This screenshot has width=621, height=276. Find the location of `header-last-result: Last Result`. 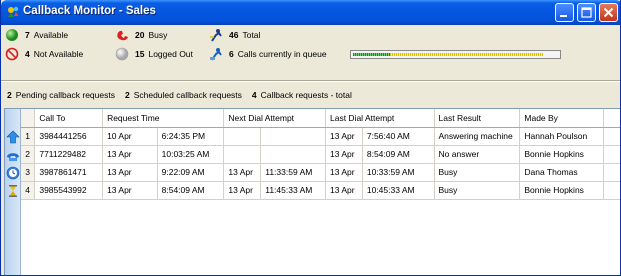

header-last-result: Last Result is located at coordinates (477, 118).